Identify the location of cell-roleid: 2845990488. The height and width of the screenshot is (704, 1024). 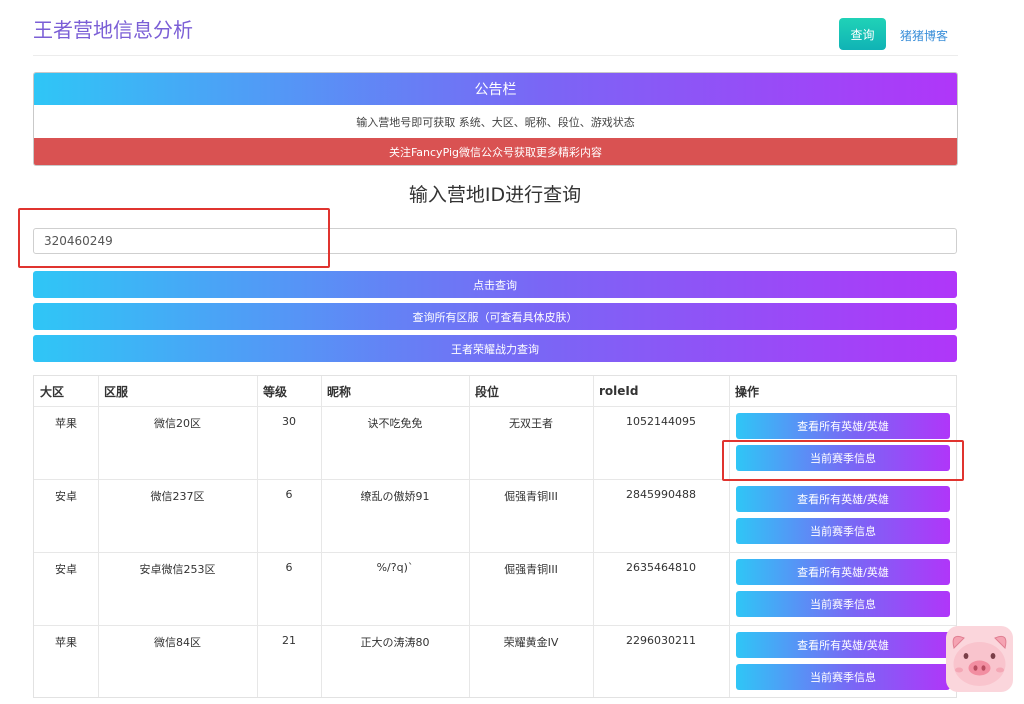
(661, 494).